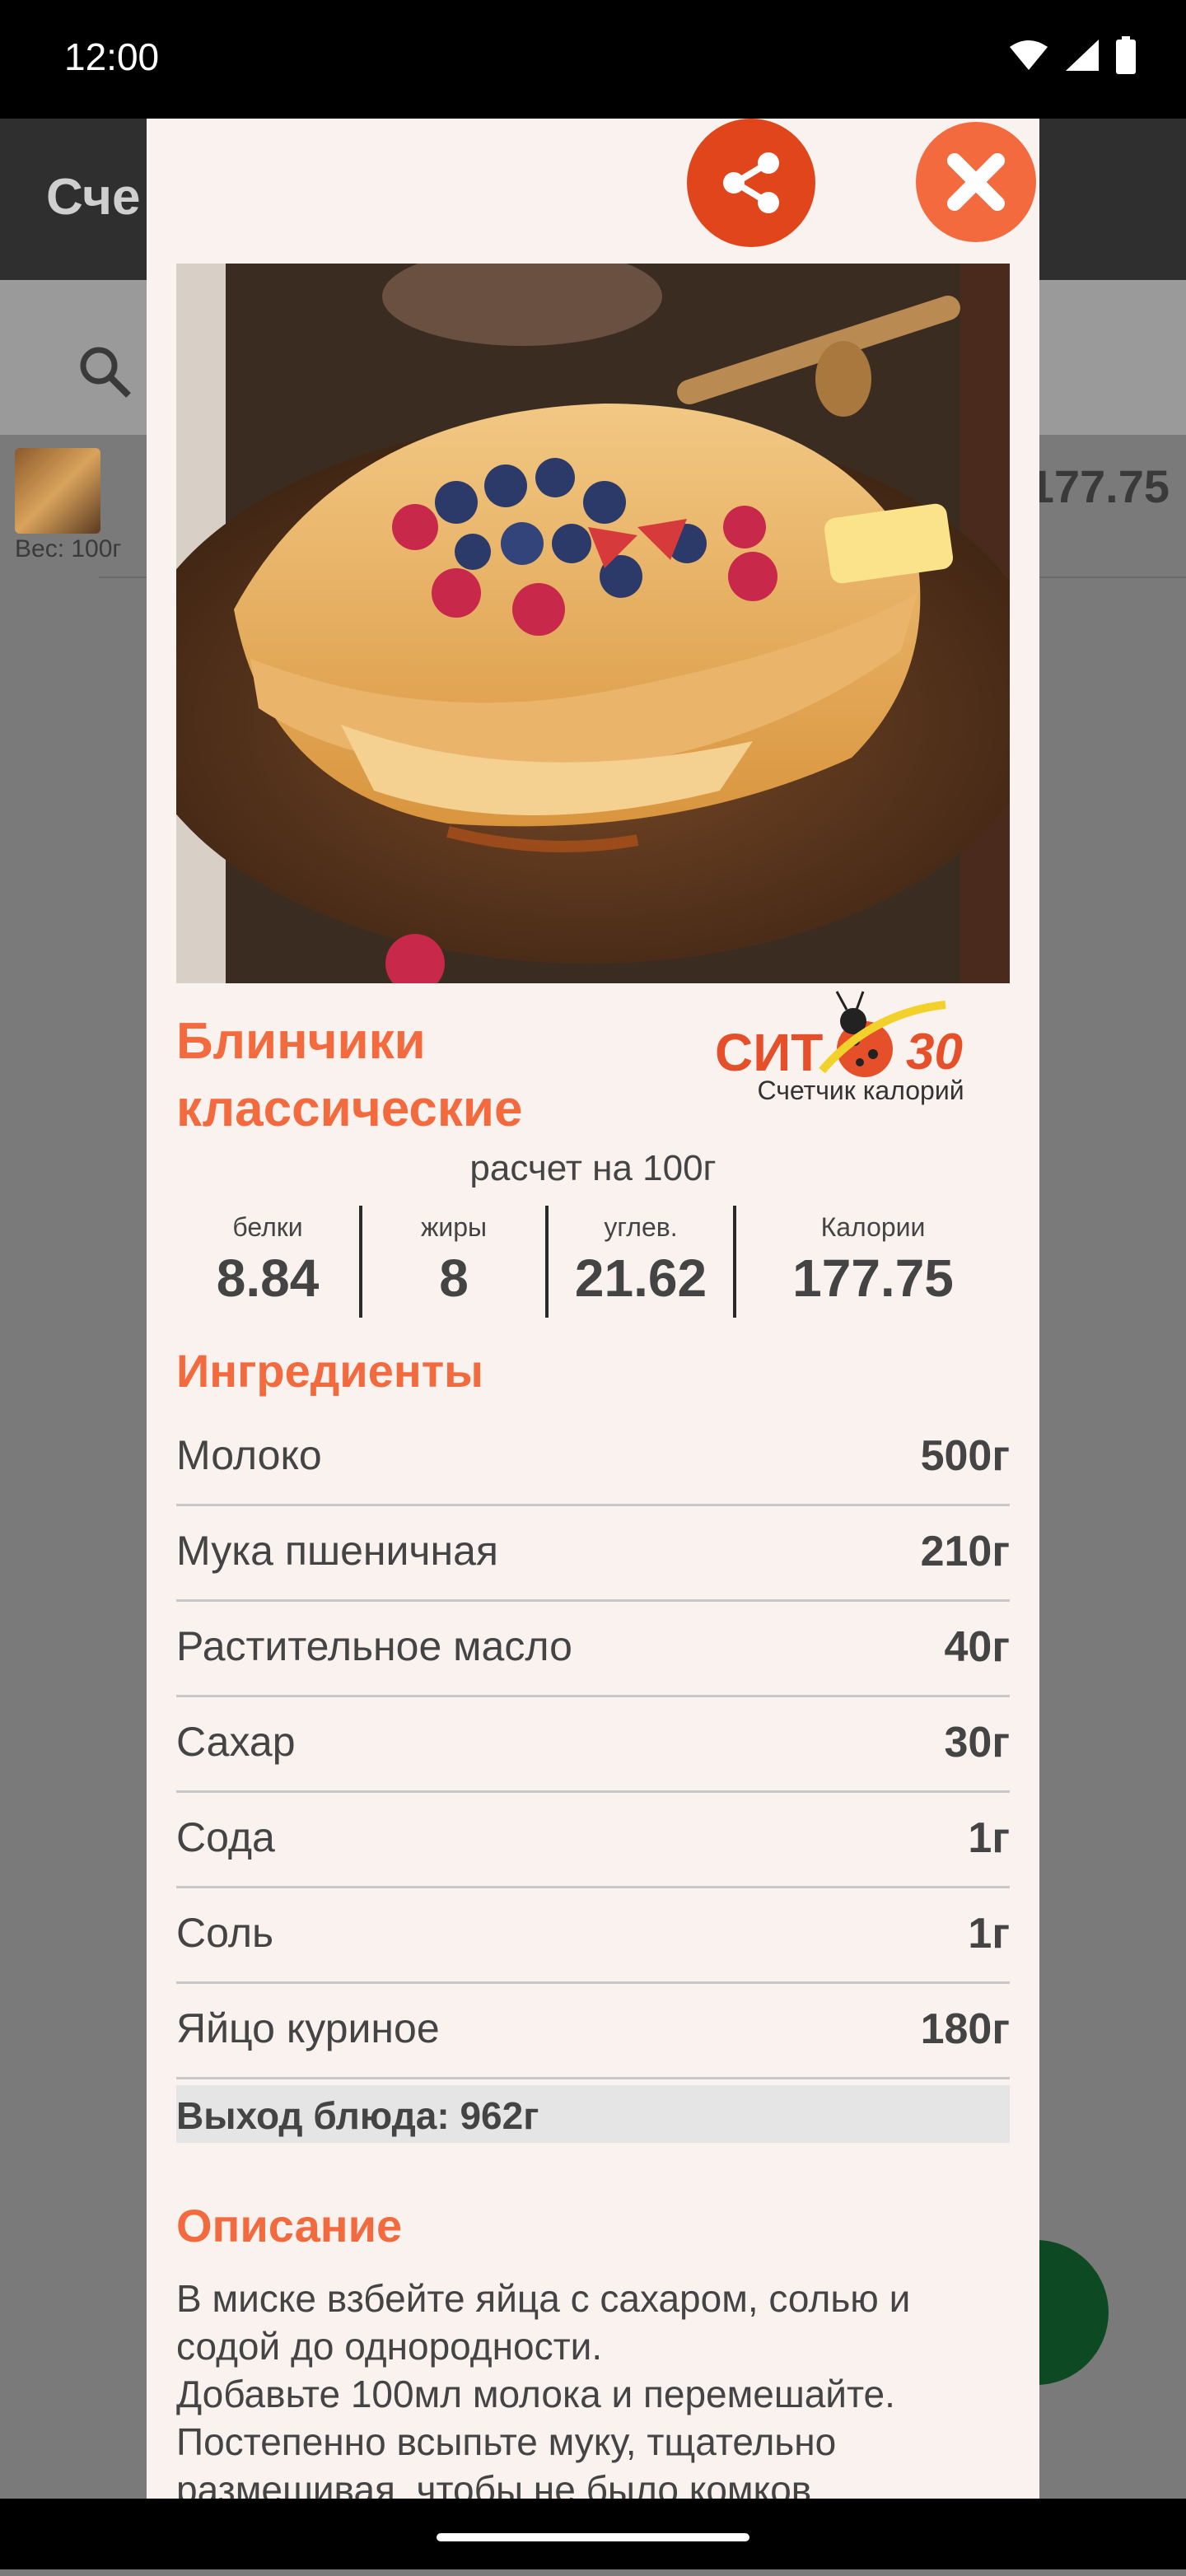 This screenshot has width=1186, height=2576. I want to click on ingredient-name: Яйцо куриное, so click(308, 2028).